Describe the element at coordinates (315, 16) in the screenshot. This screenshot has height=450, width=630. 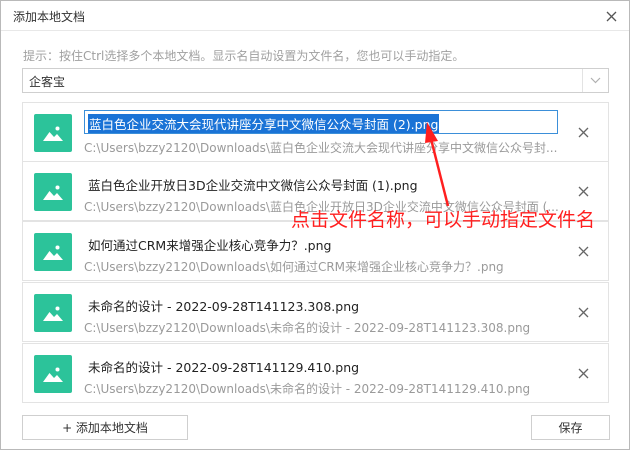
I see `title-bar: 添加本地文档` at that location.